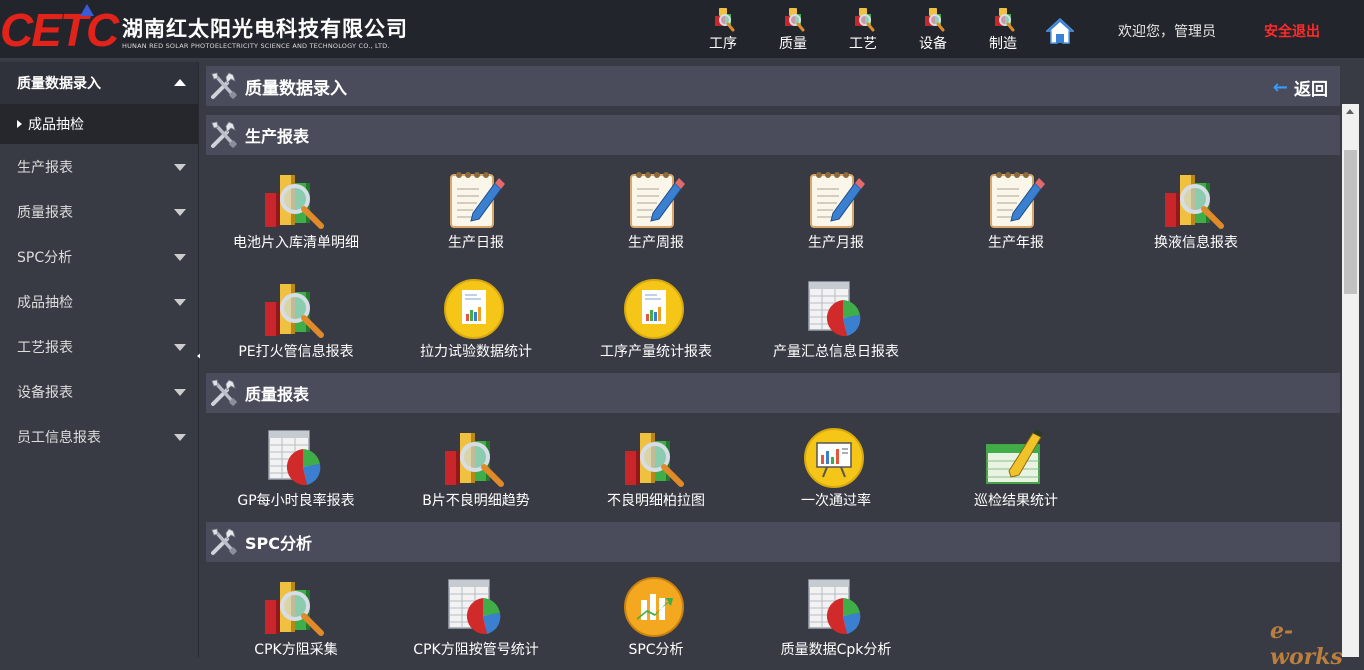 The height and width of the screenshot is (670, 1364). I want to click on logo: CETC, so click(59, 30).